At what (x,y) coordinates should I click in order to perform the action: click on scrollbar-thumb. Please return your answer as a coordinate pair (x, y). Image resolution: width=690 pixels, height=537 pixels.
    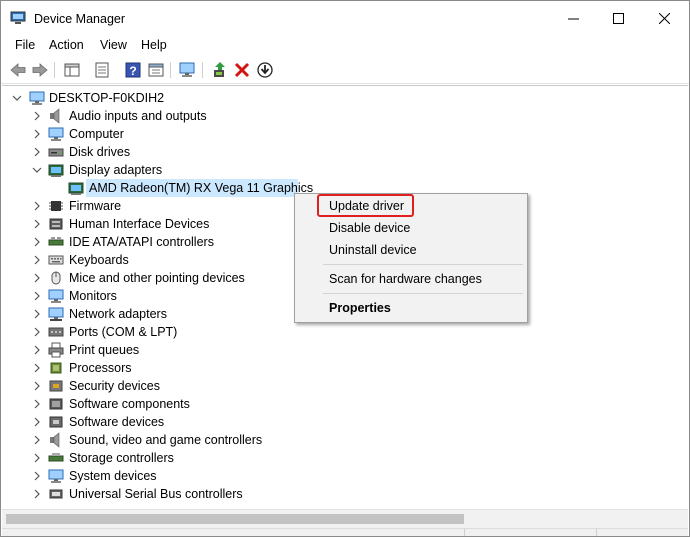
    Looking at the image, I should click on (235, 519).